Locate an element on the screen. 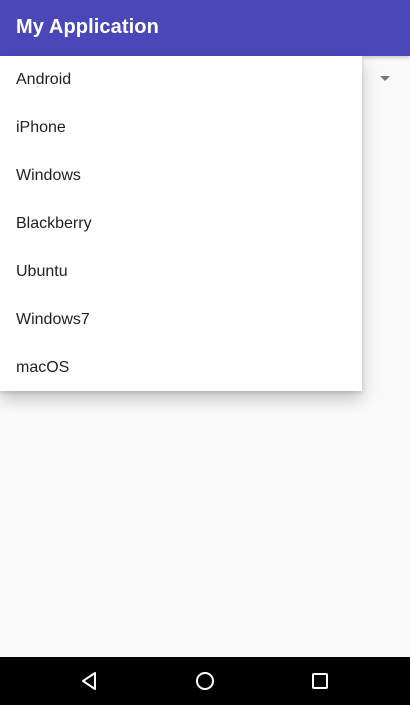 The width and height of the screenshot is (410, 705). dropdown-arrow-icon is located at coordinates (385, 78).